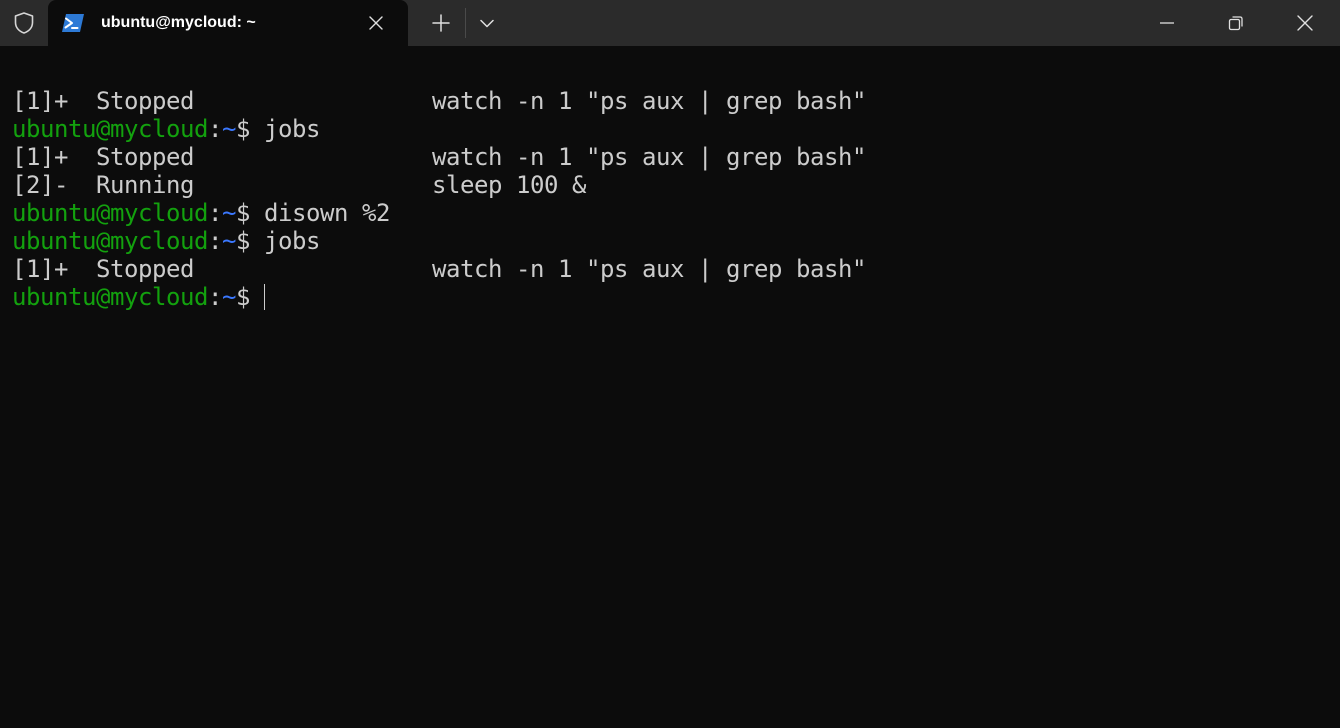 The image size is (1340, 728). I want to click on chevron-down-icon, so click(487, 23).